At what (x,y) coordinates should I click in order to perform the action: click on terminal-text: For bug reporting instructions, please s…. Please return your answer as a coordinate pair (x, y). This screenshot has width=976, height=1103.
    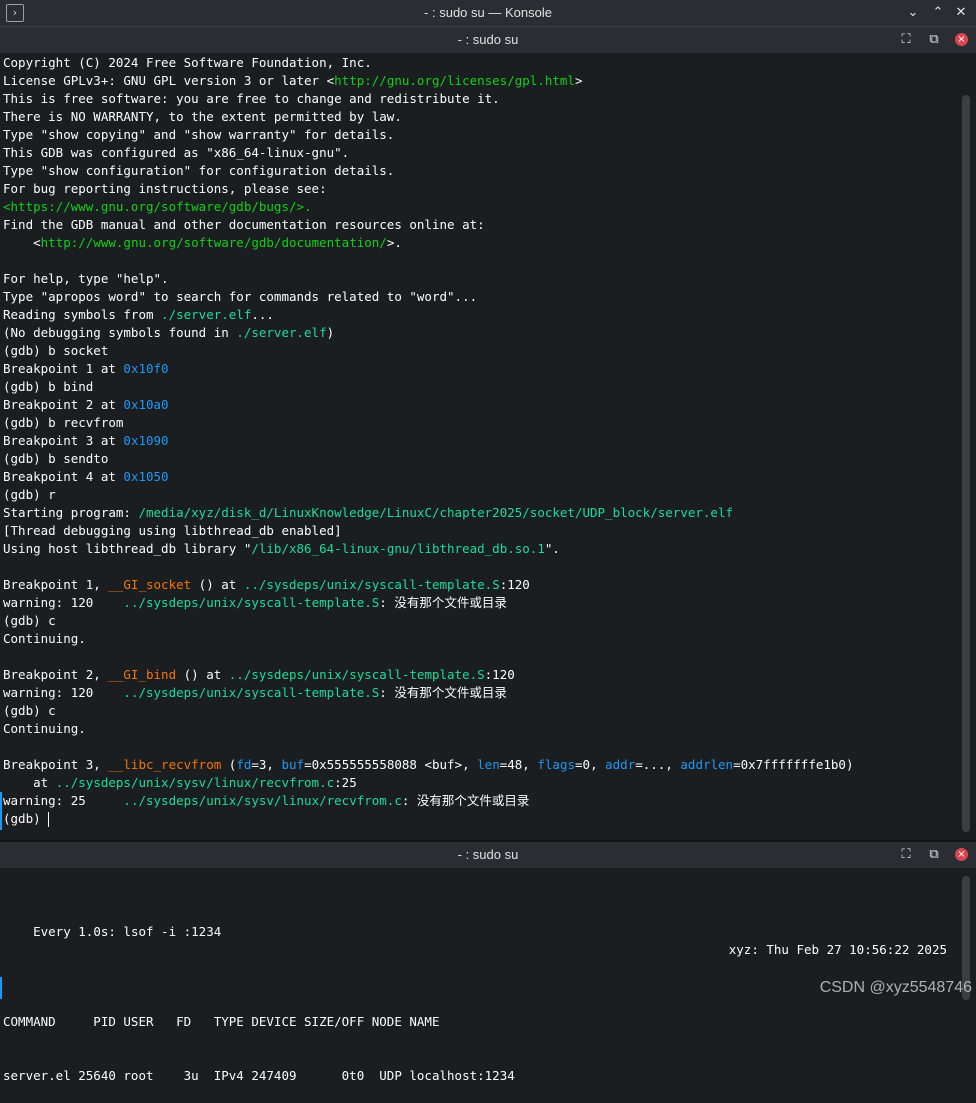
    Looking at the image, I should click on (165, 188).